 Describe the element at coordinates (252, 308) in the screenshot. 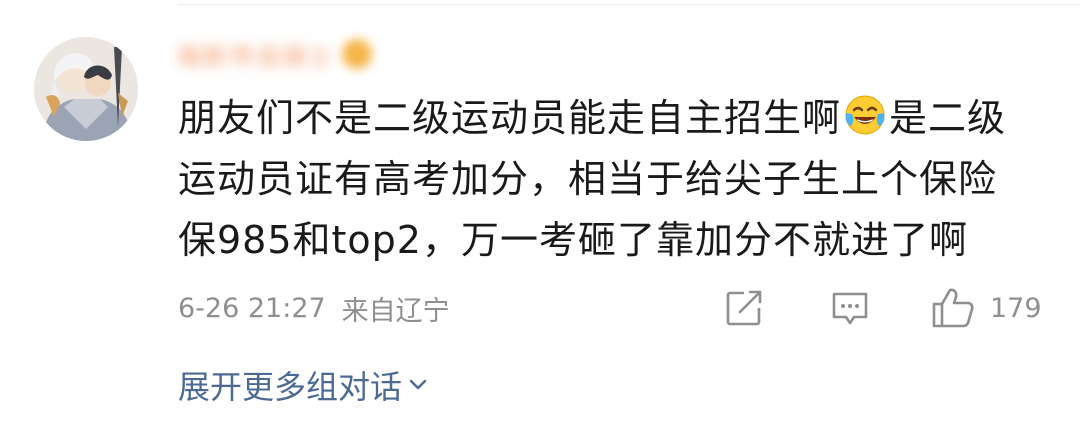

I see `timestamp: 6-26 21:27` at that location.